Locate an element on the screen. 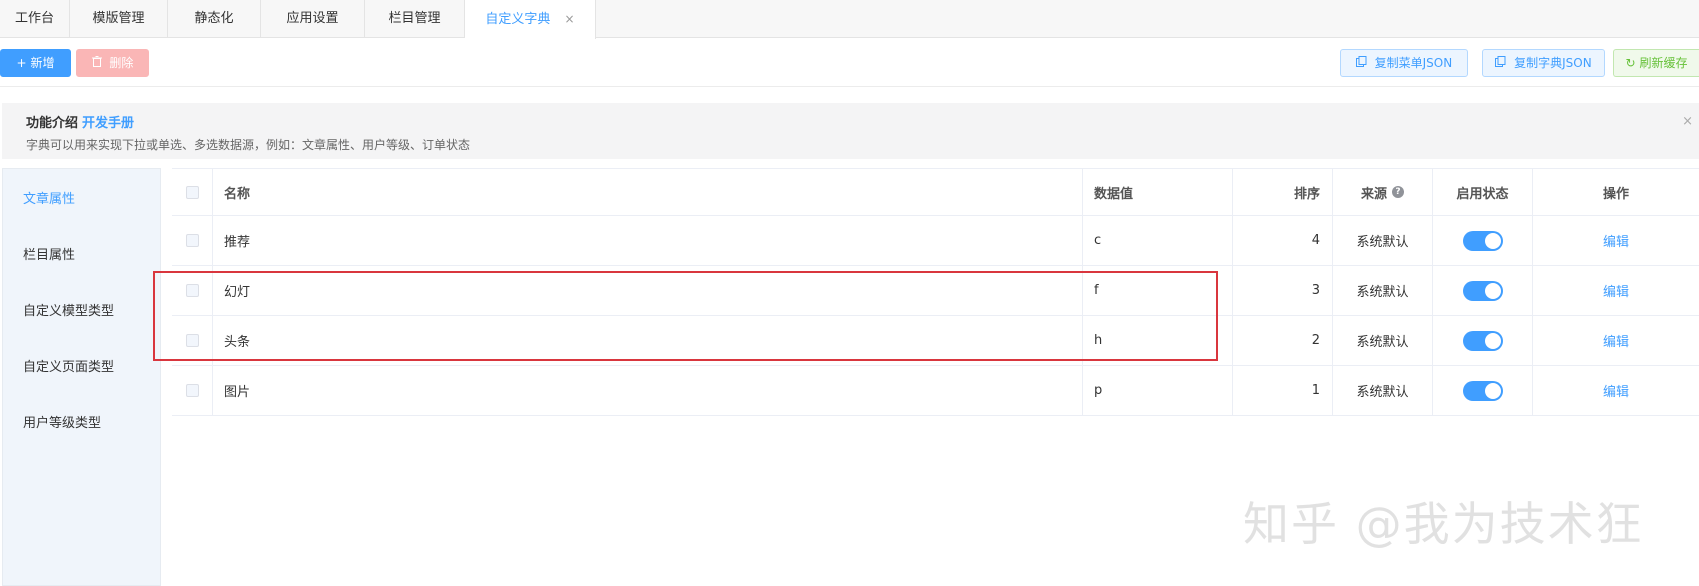 This screenshot has height=586, width=1699. refresh-cache-label: 刷新缓存 is located at coordinates (1663, 63).